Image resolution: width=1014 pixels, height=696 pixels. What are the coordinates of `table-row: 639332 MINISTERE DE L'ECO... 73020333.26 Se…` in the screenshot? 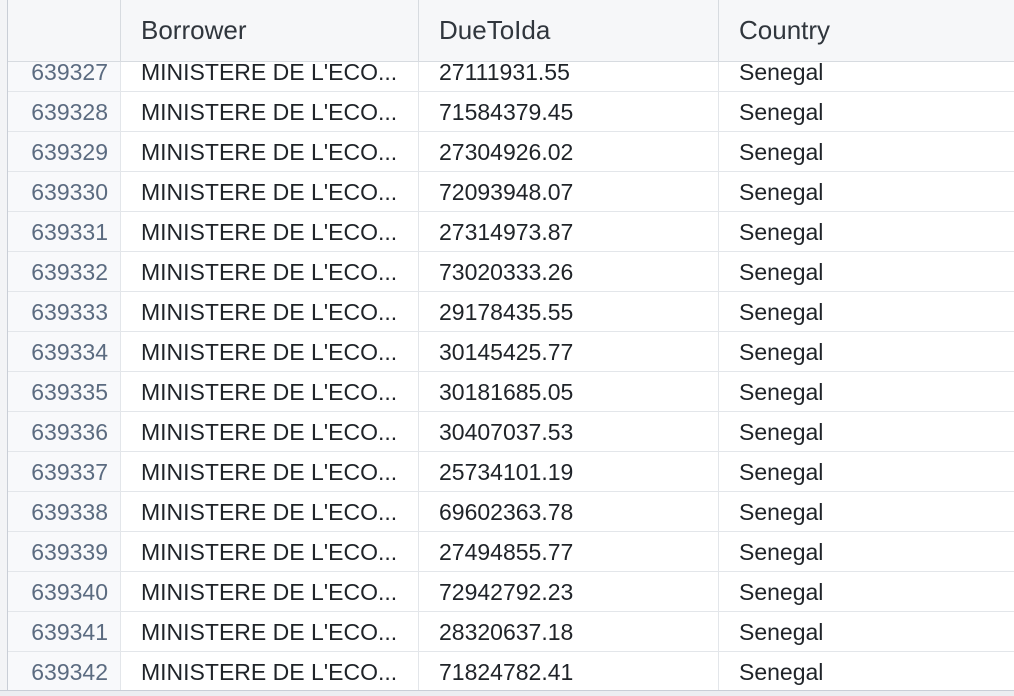 It's located at (511, 272).